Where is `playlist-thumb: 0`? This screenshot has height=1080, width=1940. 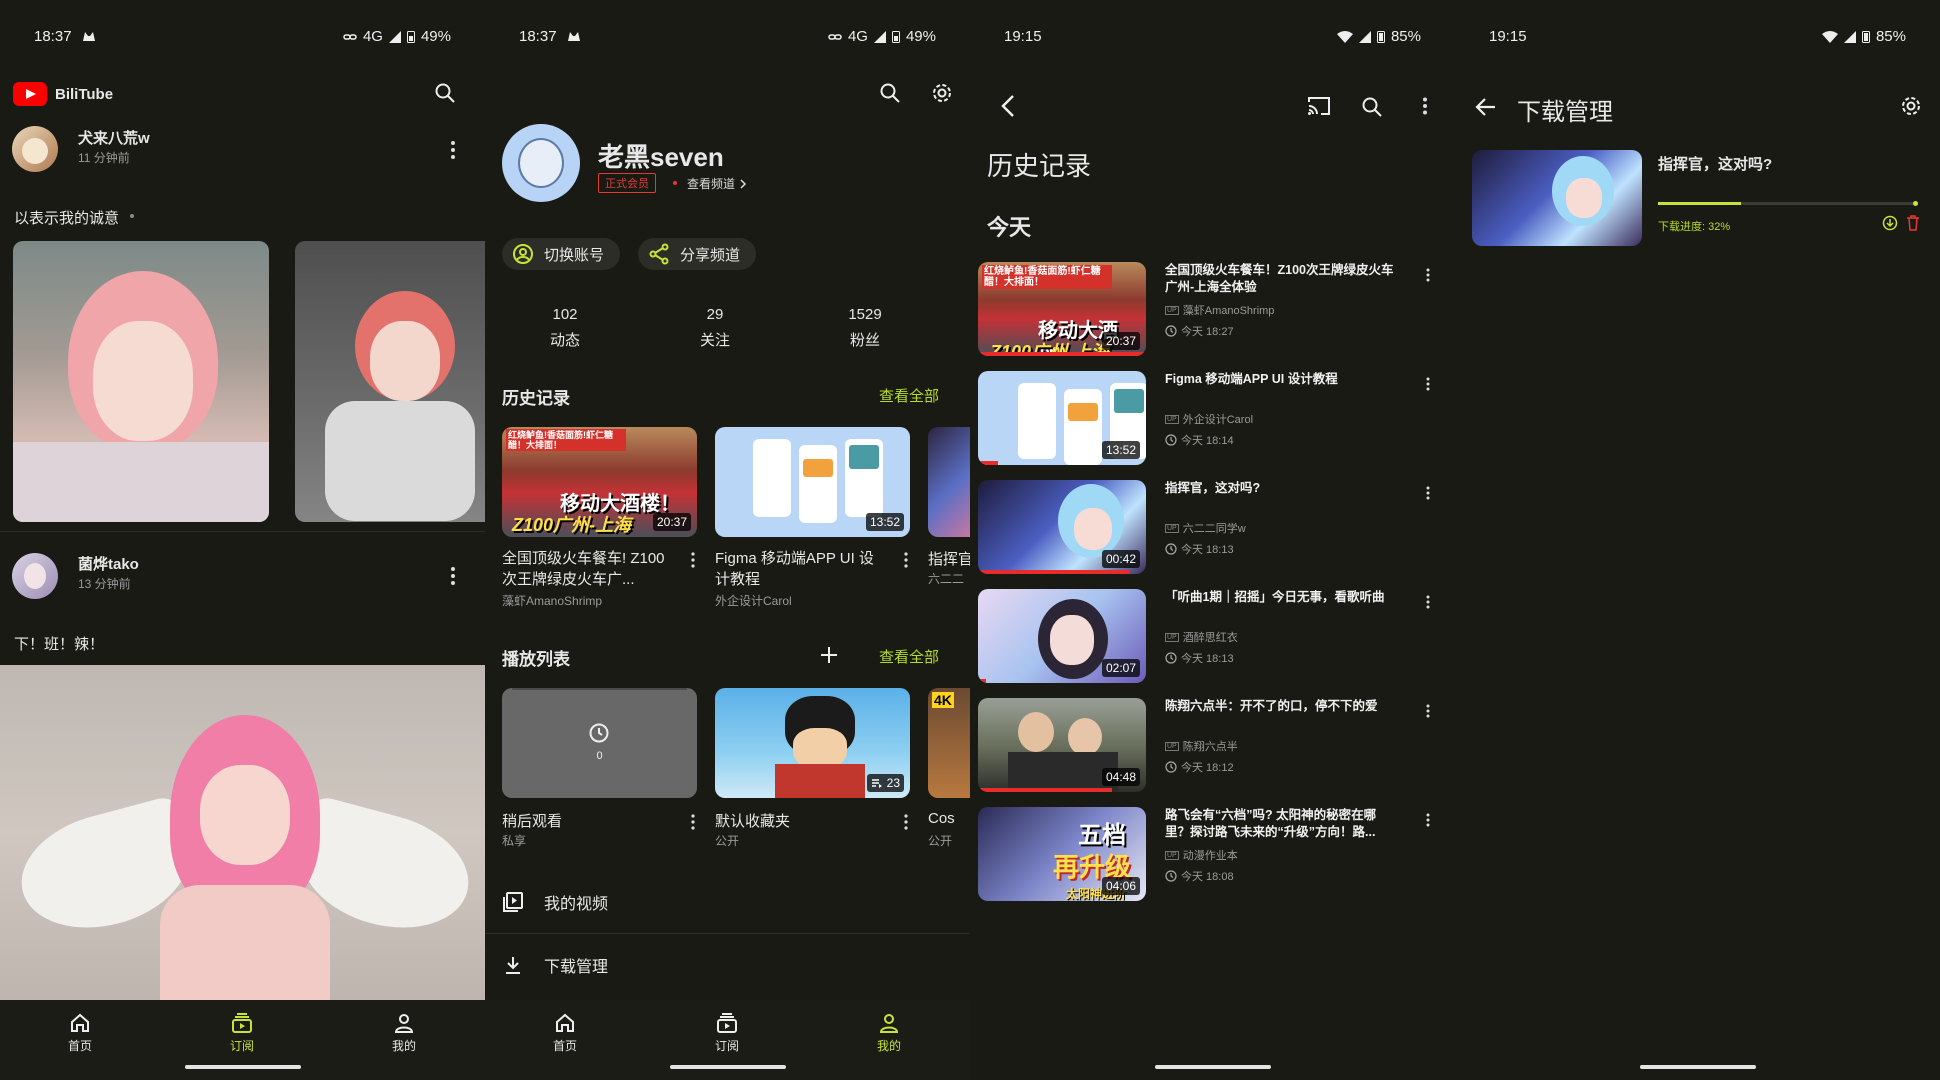
playlist-thumb: 0 is located at coordinates (599, 743).